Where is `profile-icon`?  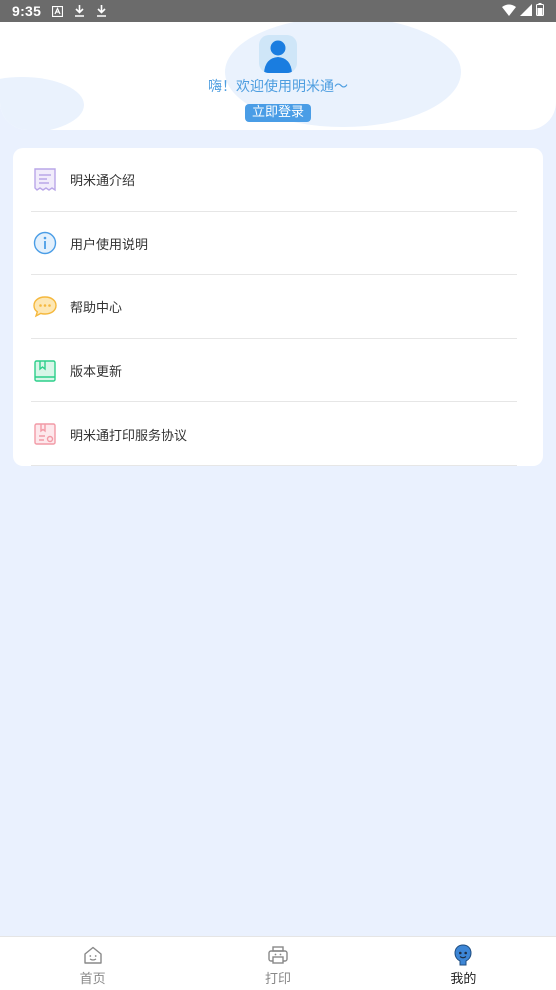 profile-icon is located at coordinates (463, 955).